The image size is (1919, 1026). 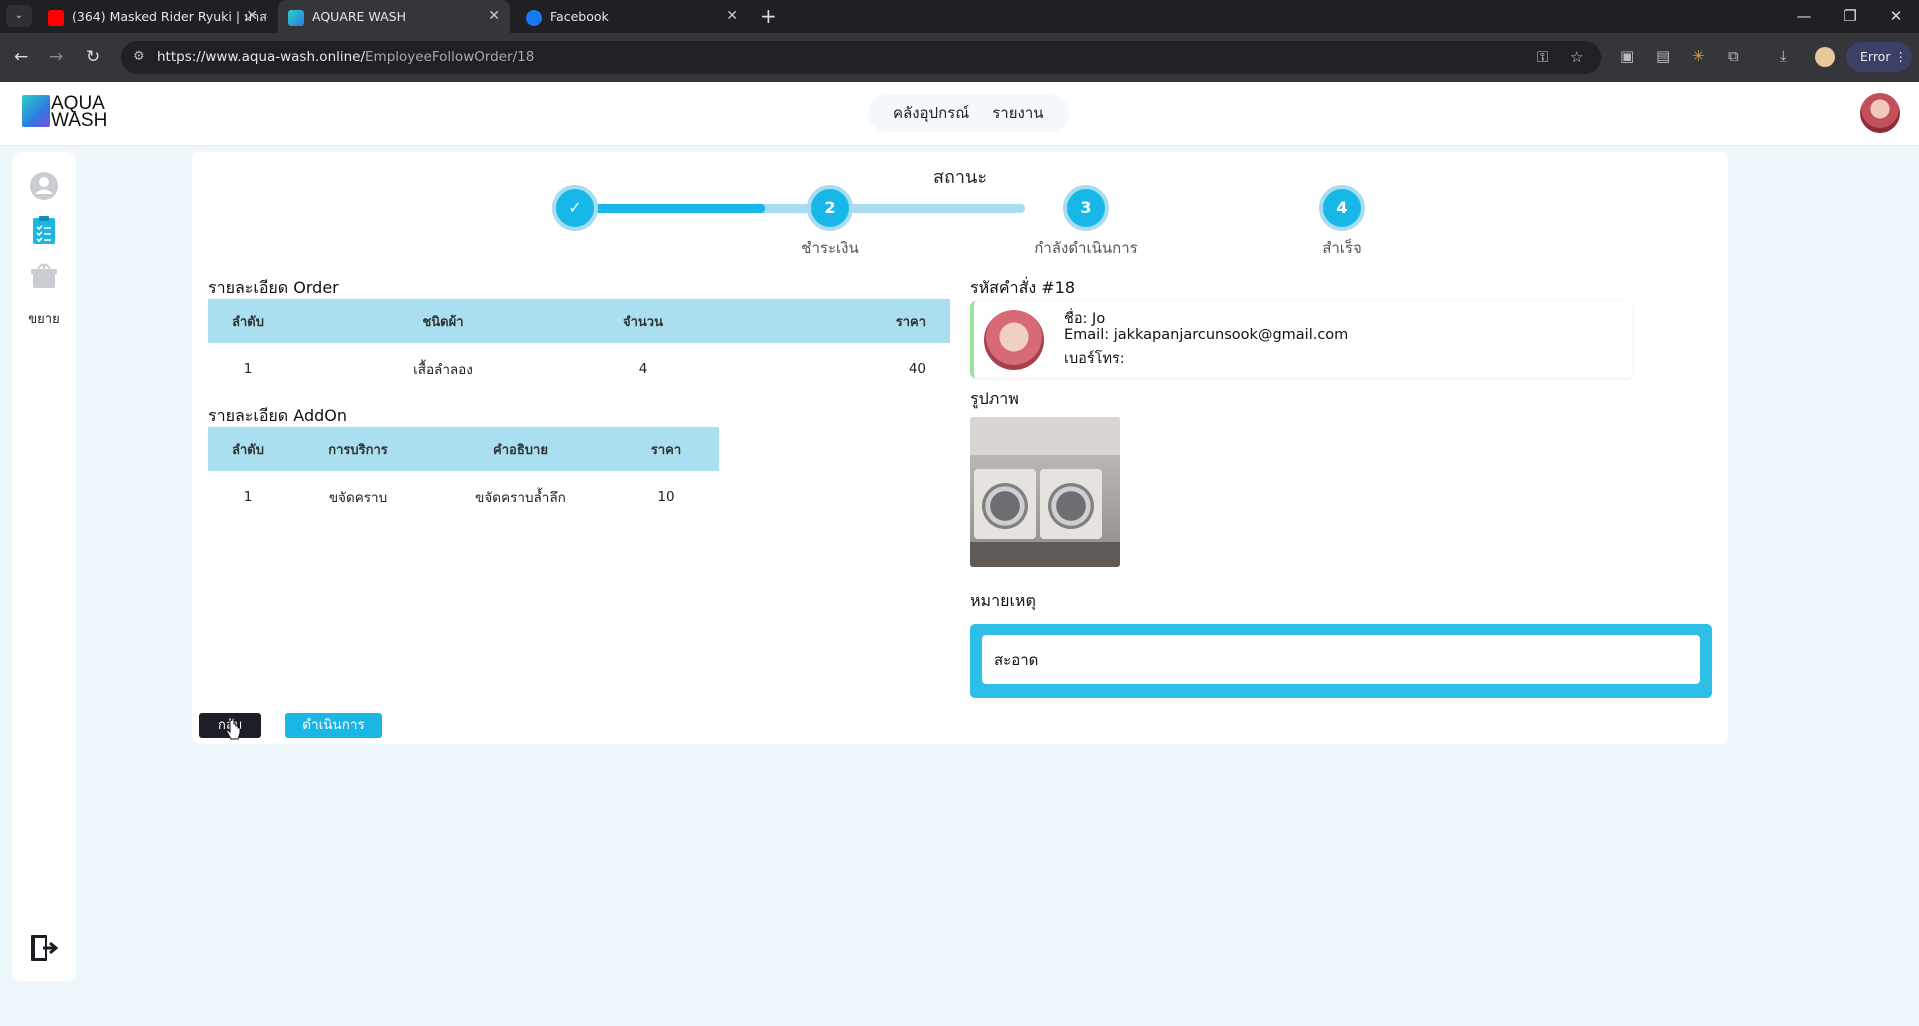 What do you see at coordinates (1850, 16) in the screenshot?
I see `restore-button: ❐` at bounding box center [1850, 16].